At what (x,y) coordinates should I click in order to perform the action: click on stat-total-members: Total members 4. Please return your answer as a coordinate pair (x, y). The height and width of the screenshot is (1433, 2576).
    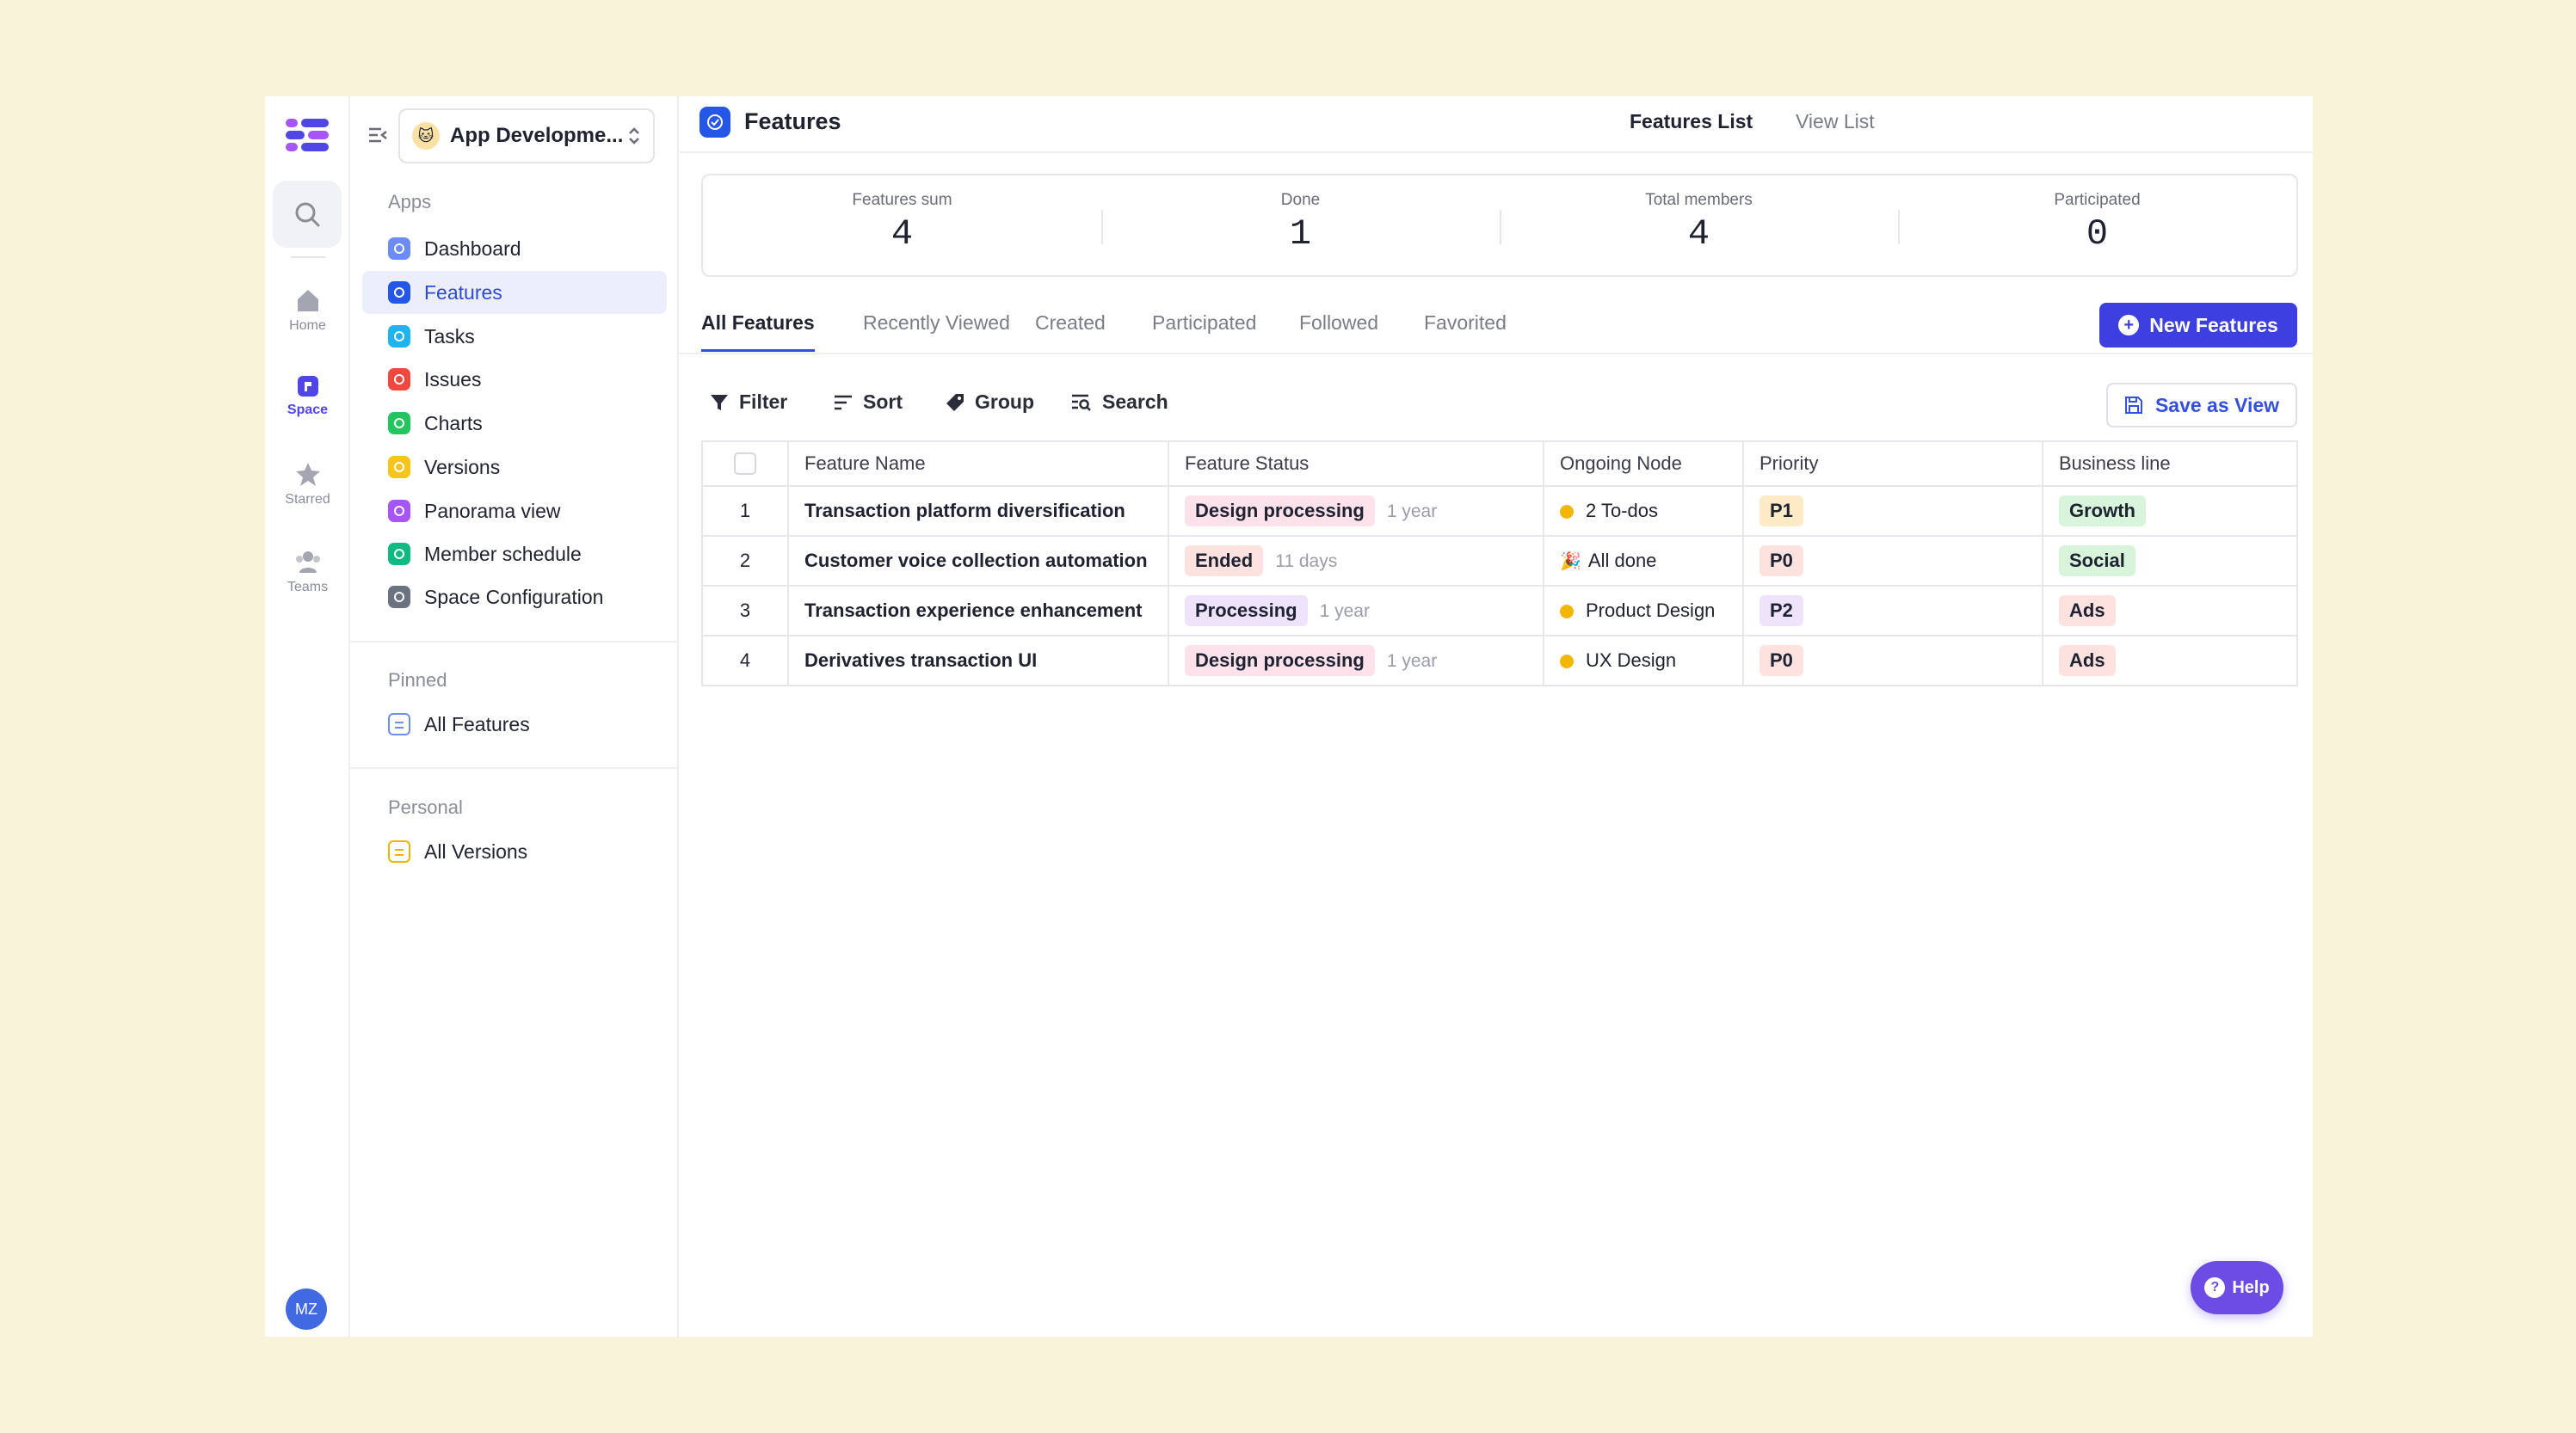
    Looking at the image, I should click on (1699, 225).